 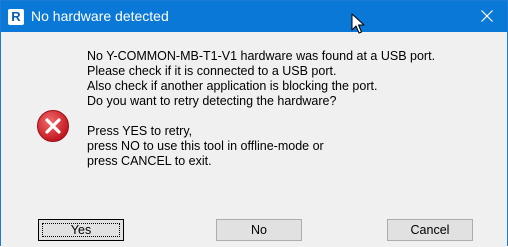 I want to click on close-button, so click(x=487, y=16).